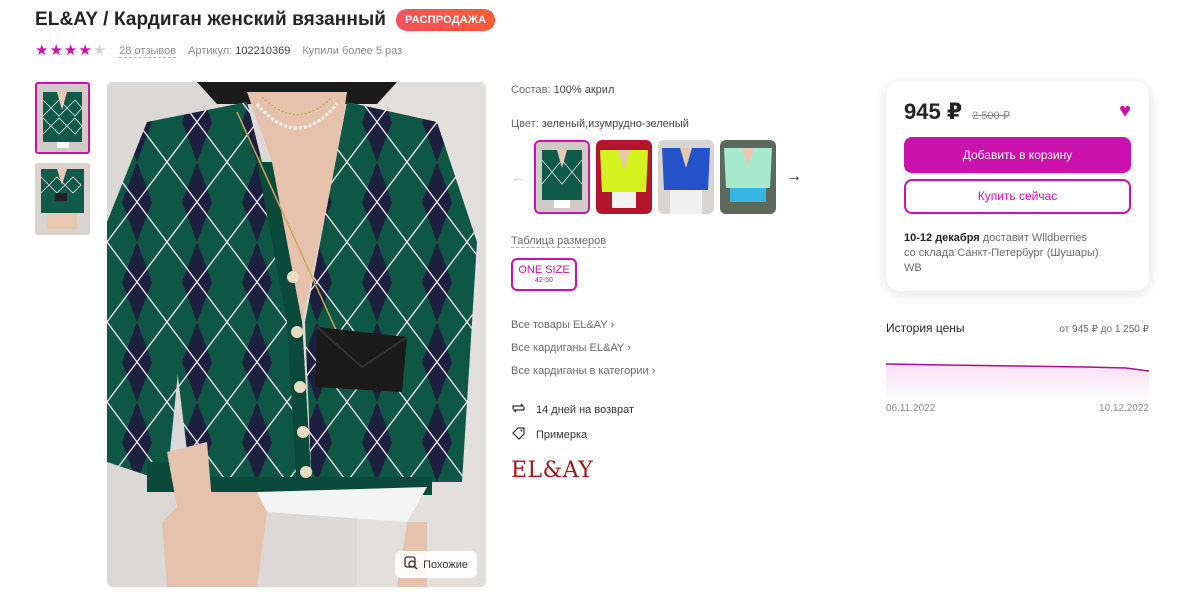 The width and height of the screenshot is (1200, 614). I want to click on price-history-dates: 06.11.2022 10.12.2022, so click(1017, 408).